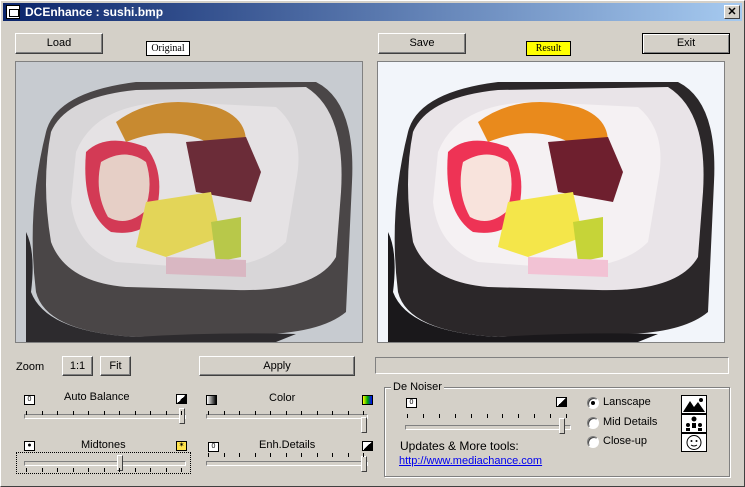  I want to click on grayscale-icon, so click(211, 400).